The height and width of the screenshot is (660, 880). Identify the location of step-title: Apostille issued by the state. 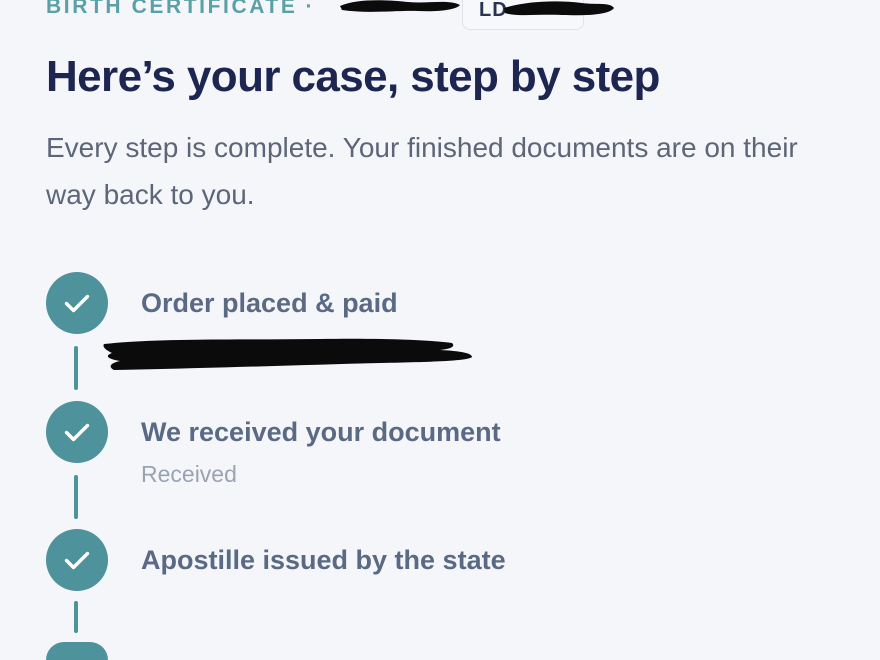
(323, 560).